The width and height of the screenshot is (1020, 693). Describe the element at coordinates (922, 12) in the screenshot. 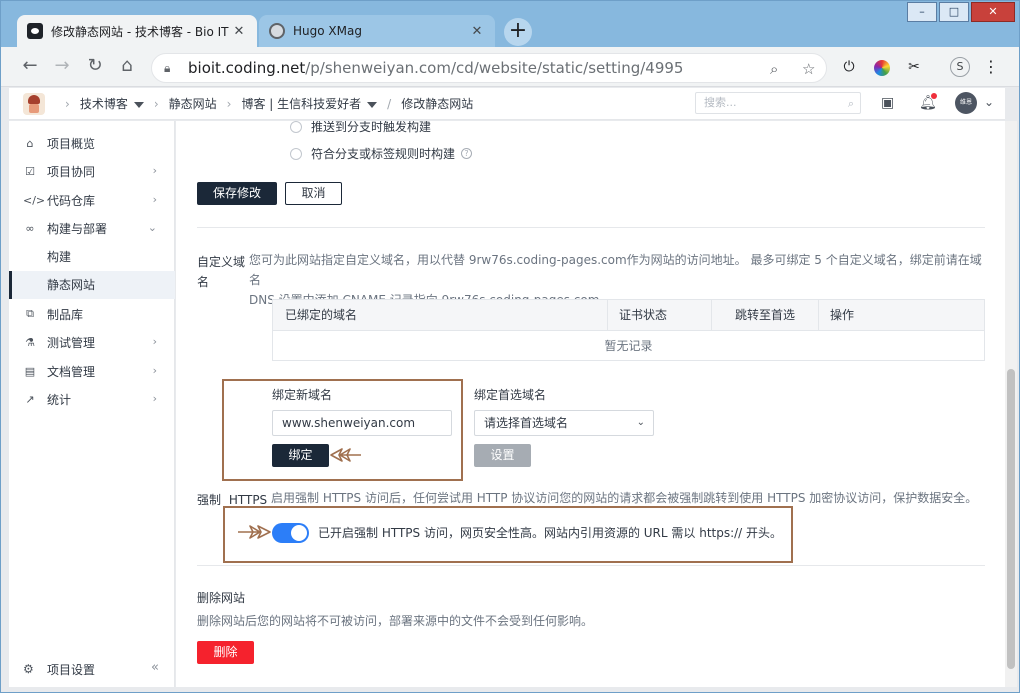

I see `minimize-button: –` at that location.